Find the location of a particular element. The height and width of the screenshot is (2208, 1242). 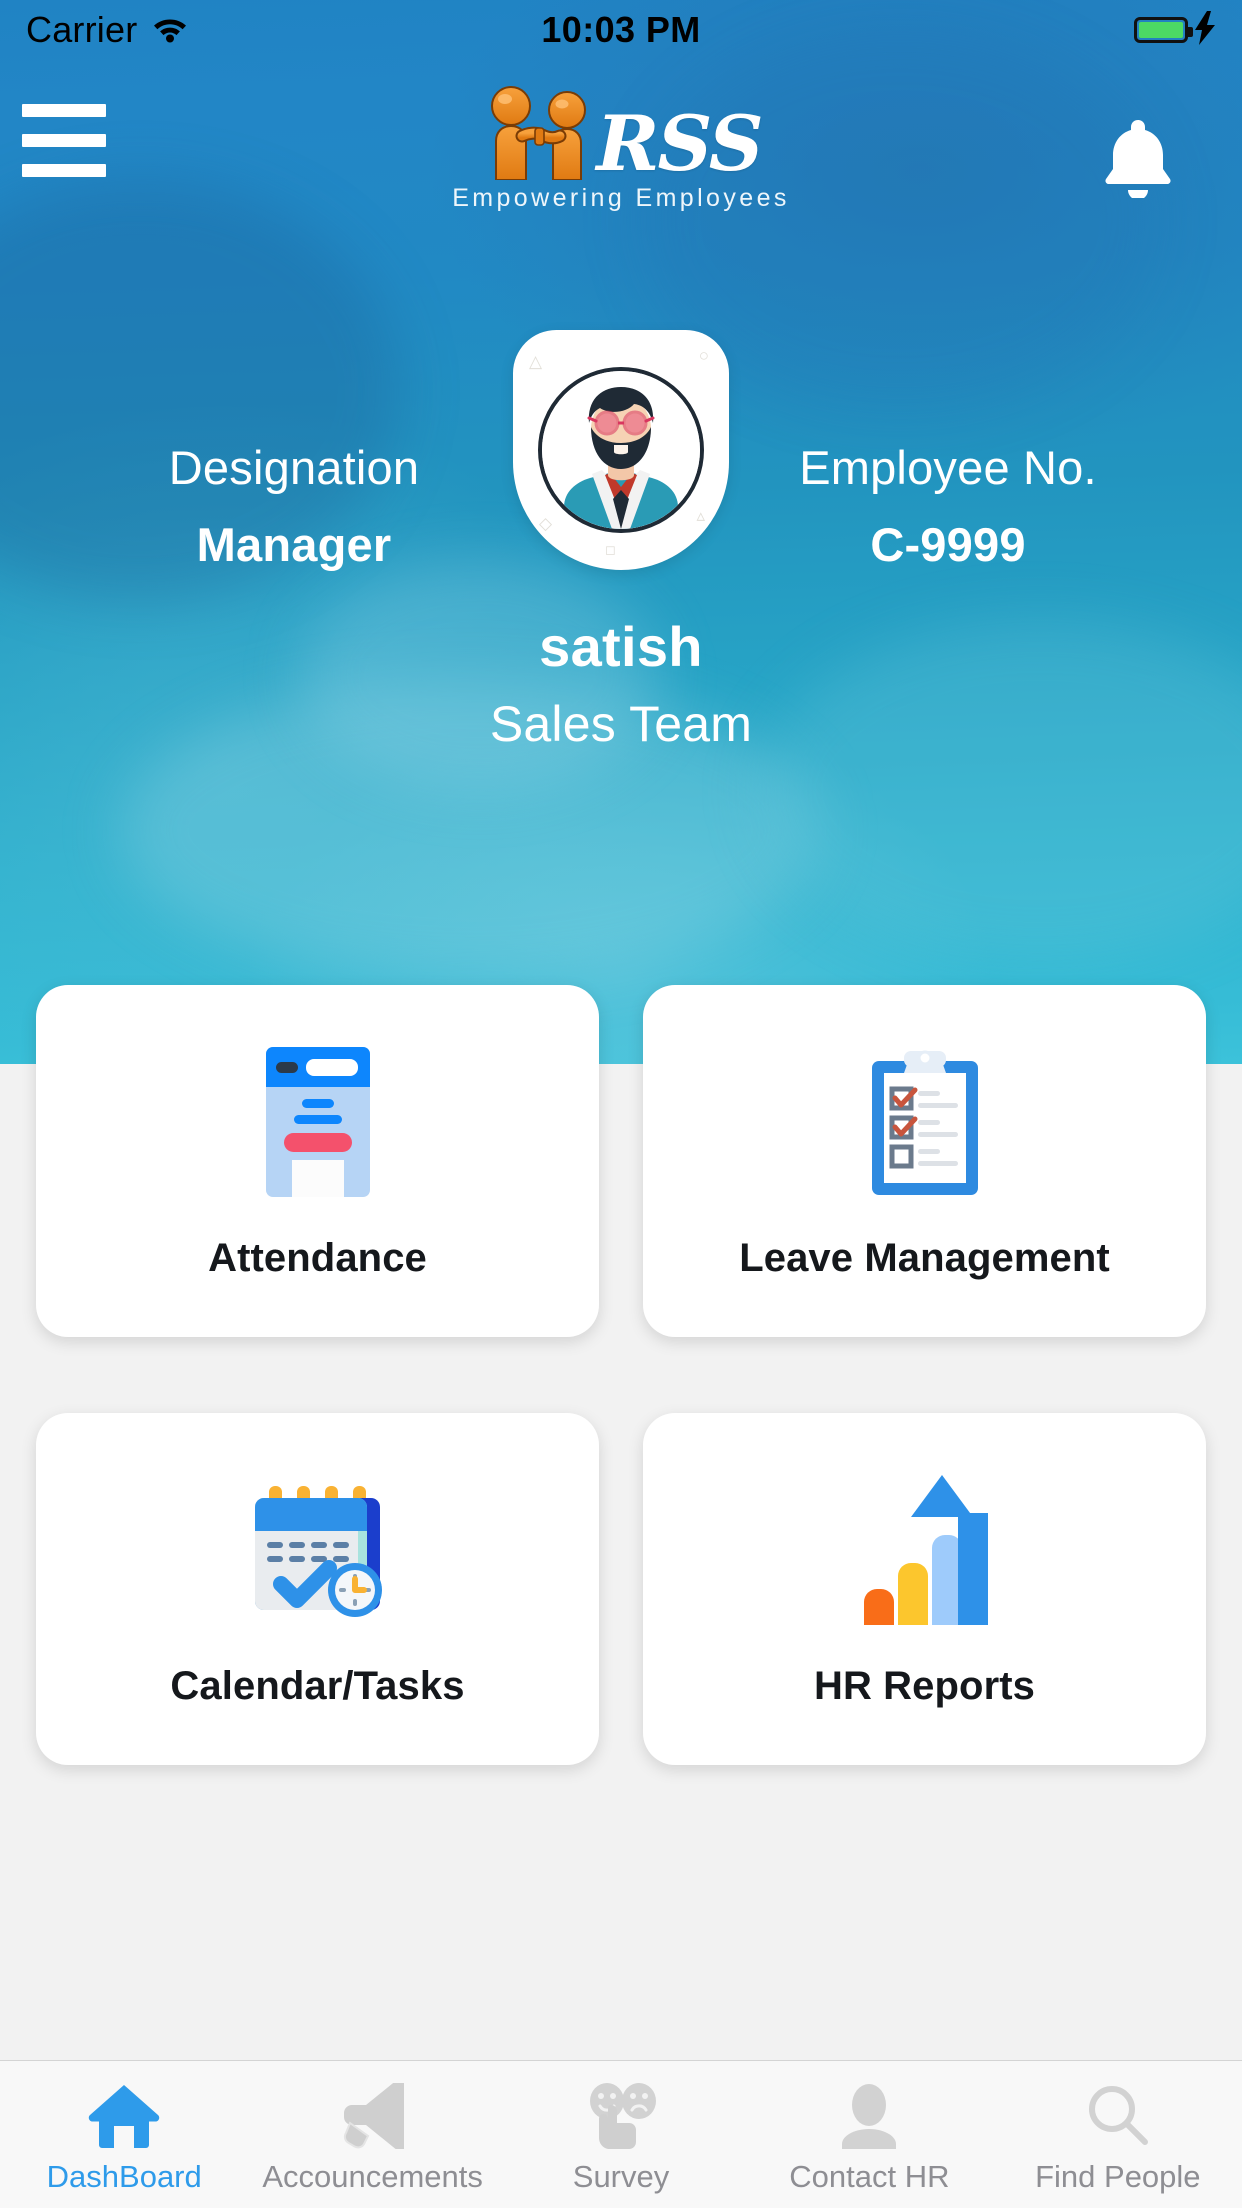

lightning-bolt-icon is located at coordinates (1205, 30).